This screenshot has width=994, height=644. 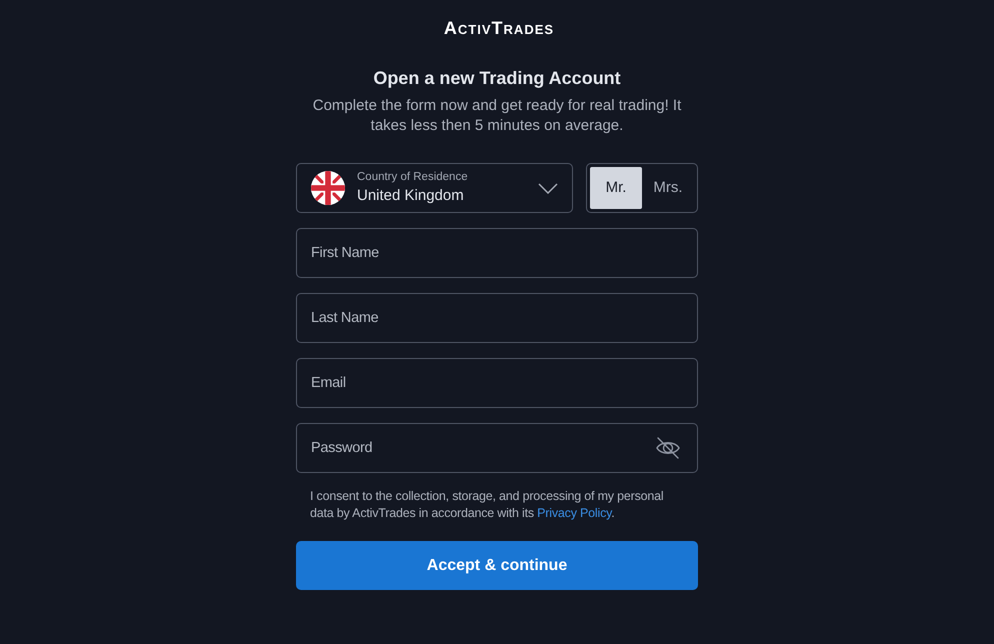 I want to click on logo: ACTIVTRADES, so click(x=499, y=27).